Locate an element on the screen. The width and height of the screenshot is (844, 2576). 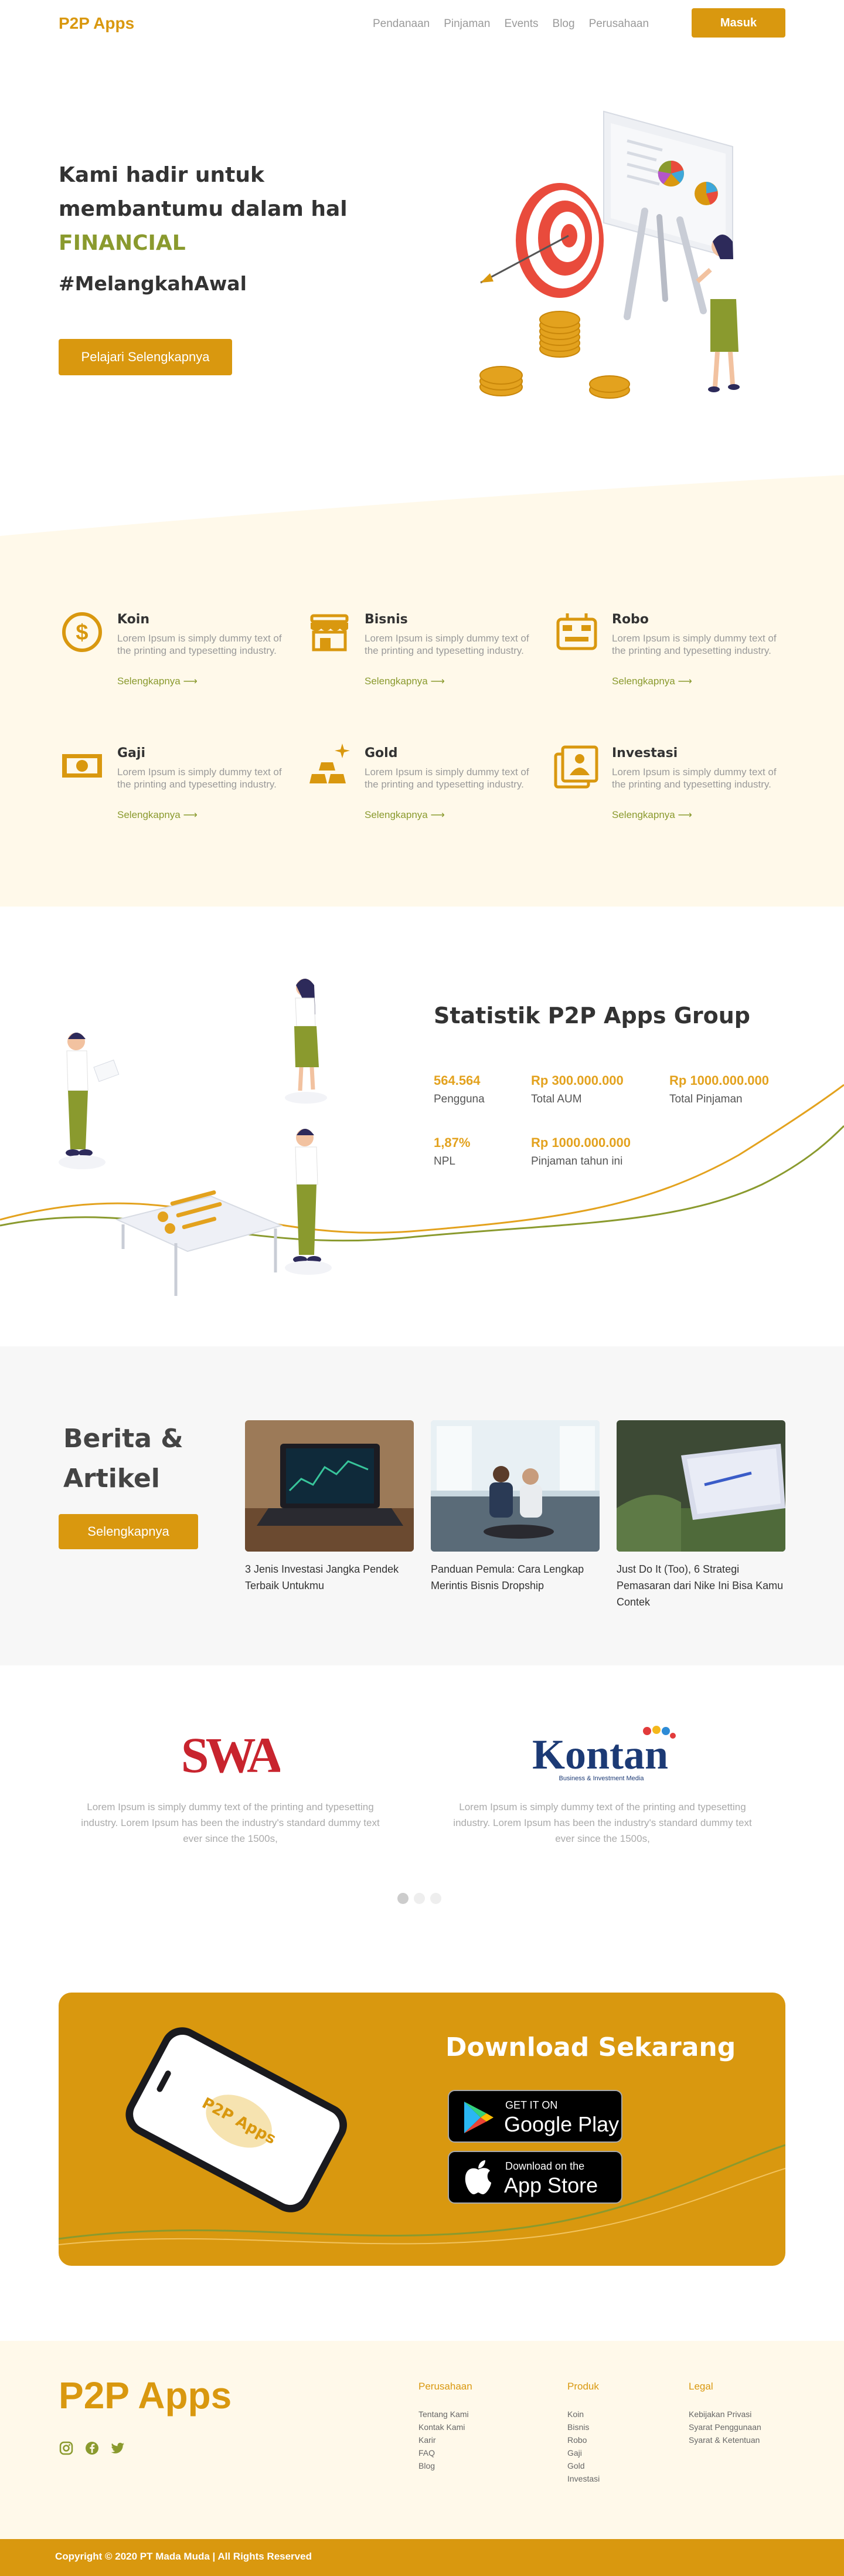
portfolio-icon is located at coordinates (576, 767).